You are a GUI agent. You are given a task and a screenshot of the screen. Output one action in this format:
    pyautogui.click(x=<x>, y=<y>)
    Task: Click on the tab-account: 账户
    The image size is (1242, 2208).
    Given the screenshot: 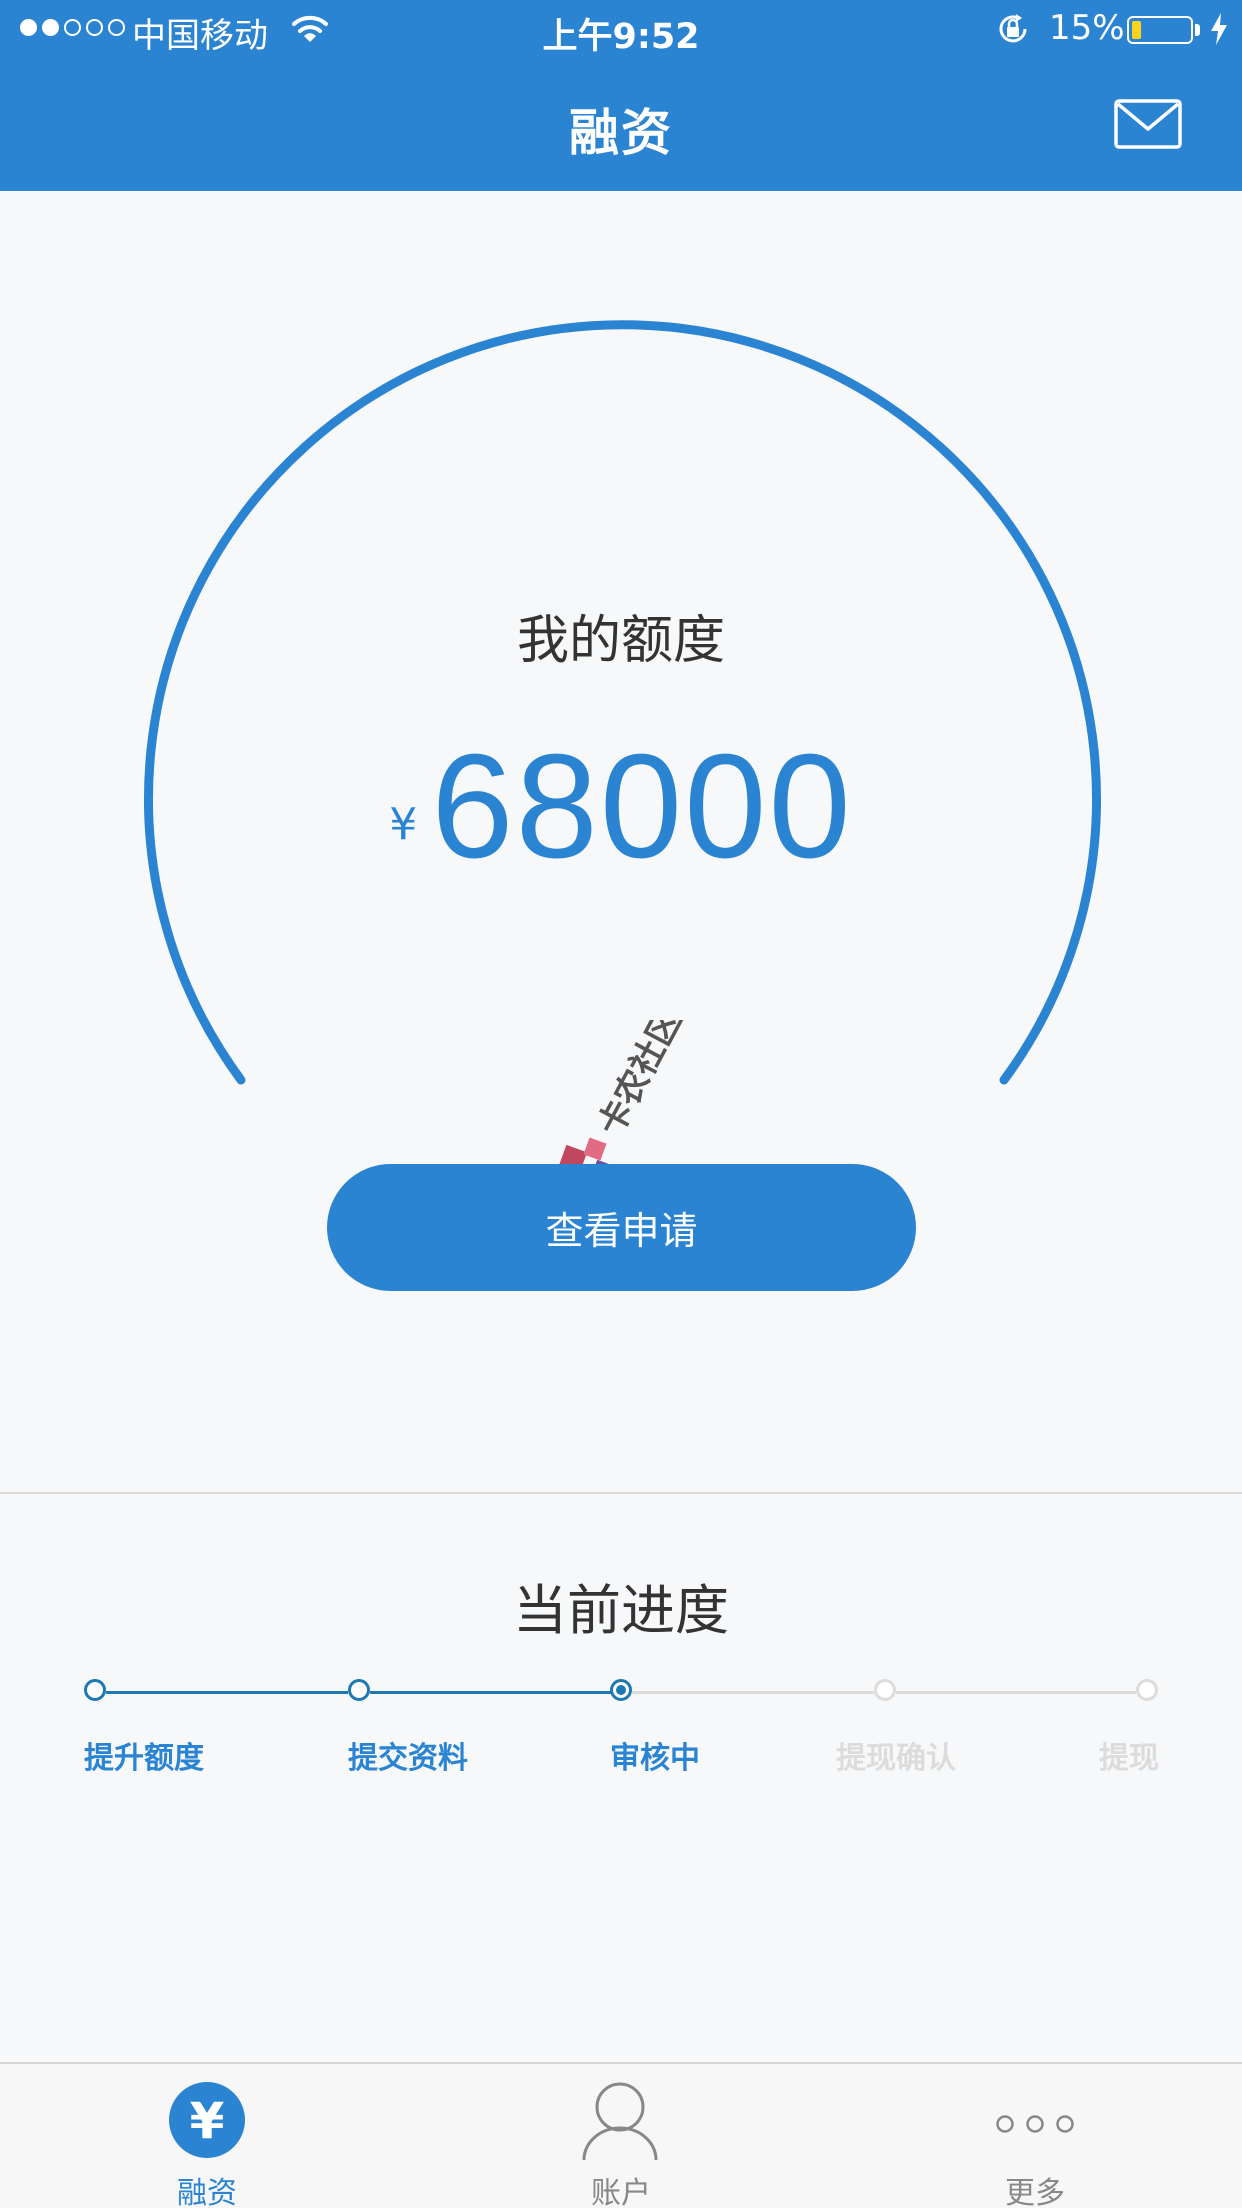 What is the action you would take?
    pyautogui.click(x=621, y=2136)
    